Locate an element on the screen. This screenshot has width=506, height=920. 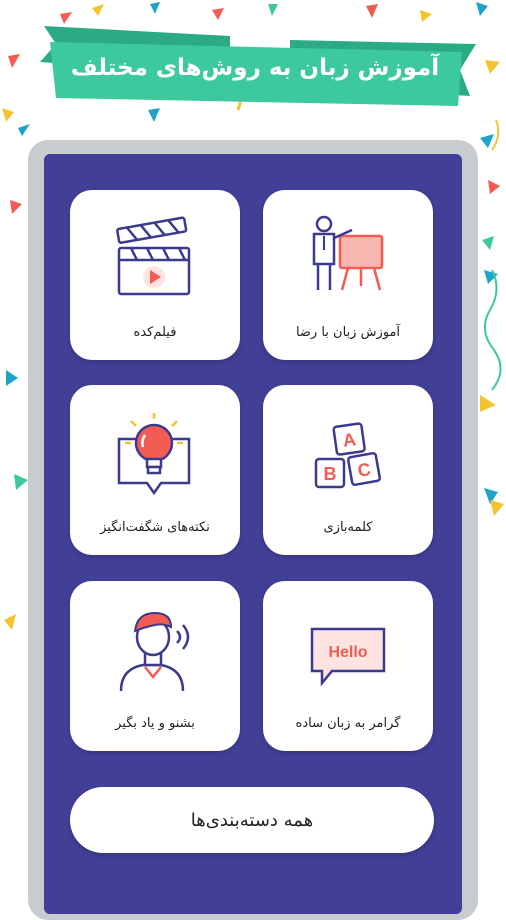
card-amazing-tips: نکته‌های شگفت‌انگیز is located at coordinates (155, 470).